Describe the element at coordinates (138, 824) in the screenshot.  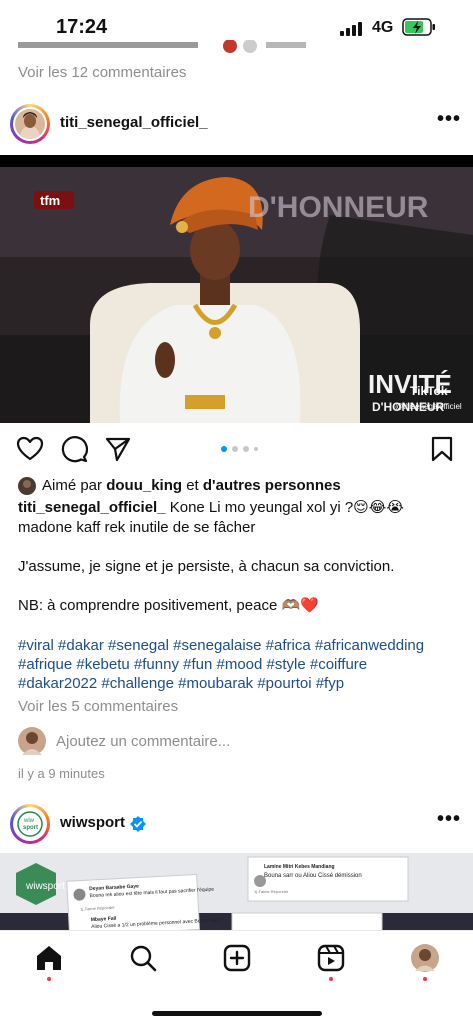
I see `verified-badge-icon` at that location.